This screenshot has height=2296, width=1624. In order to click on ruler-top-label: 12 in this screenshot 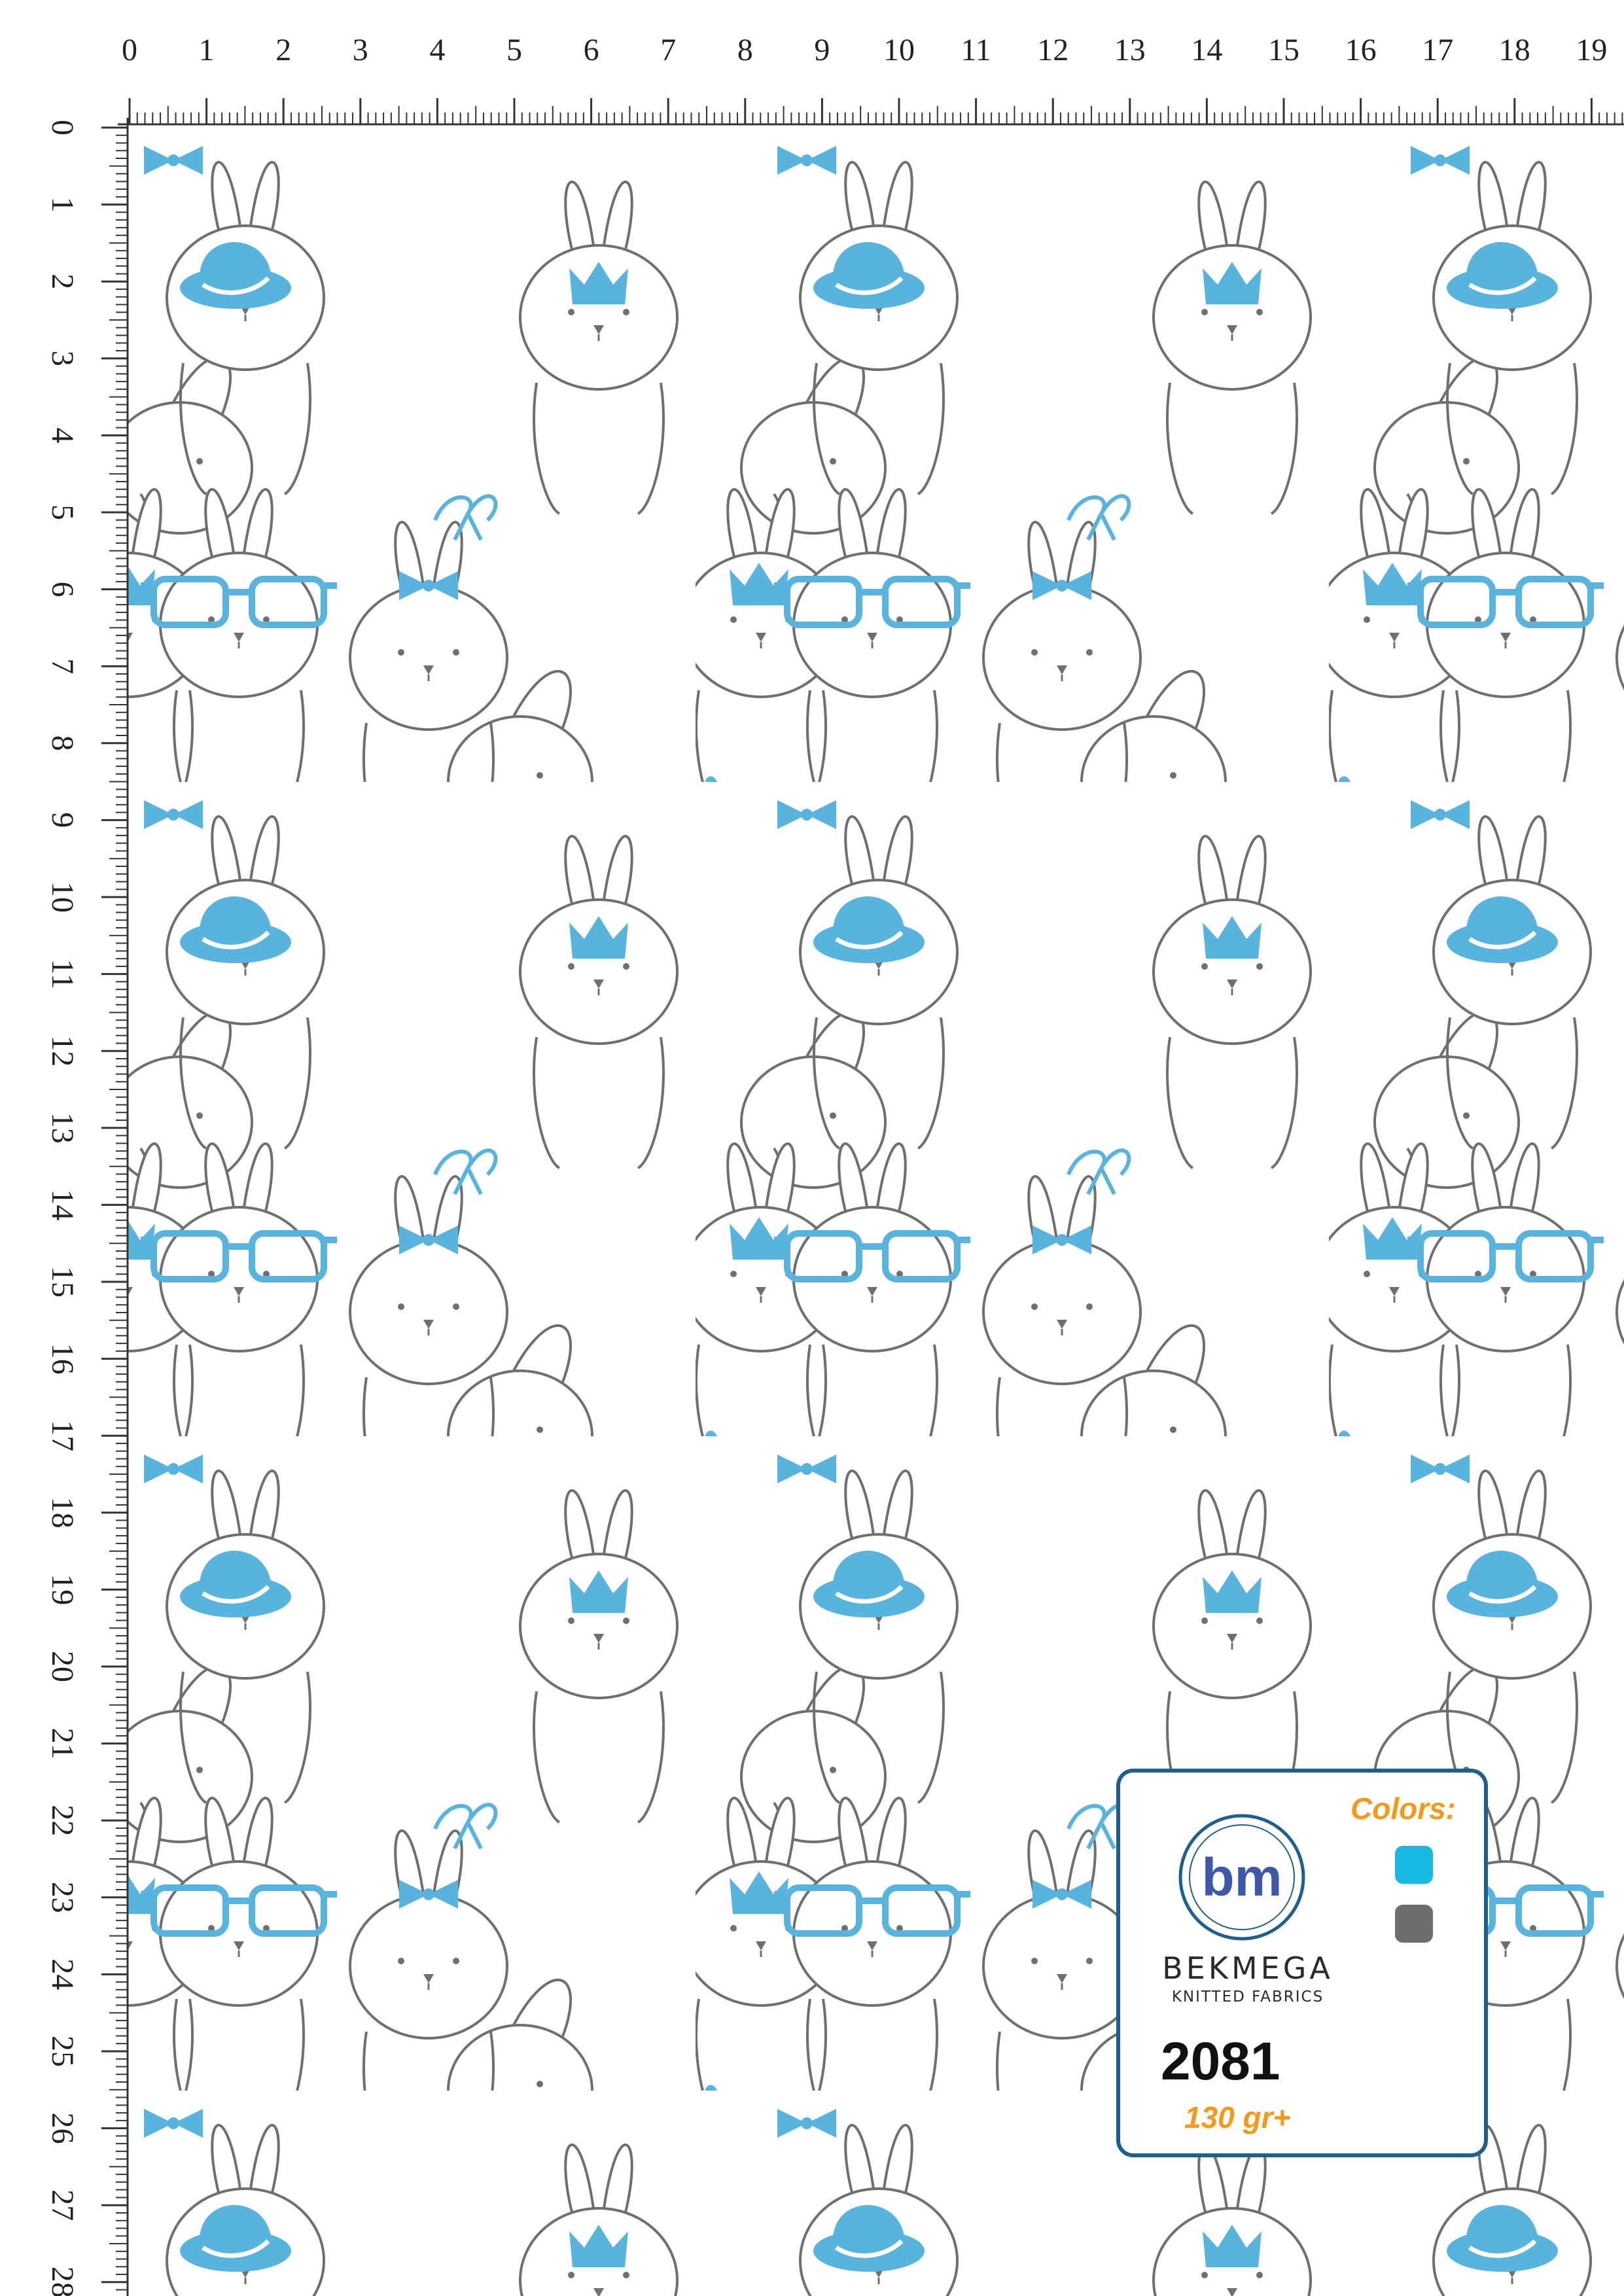, I will do `click(1052, 50)`.